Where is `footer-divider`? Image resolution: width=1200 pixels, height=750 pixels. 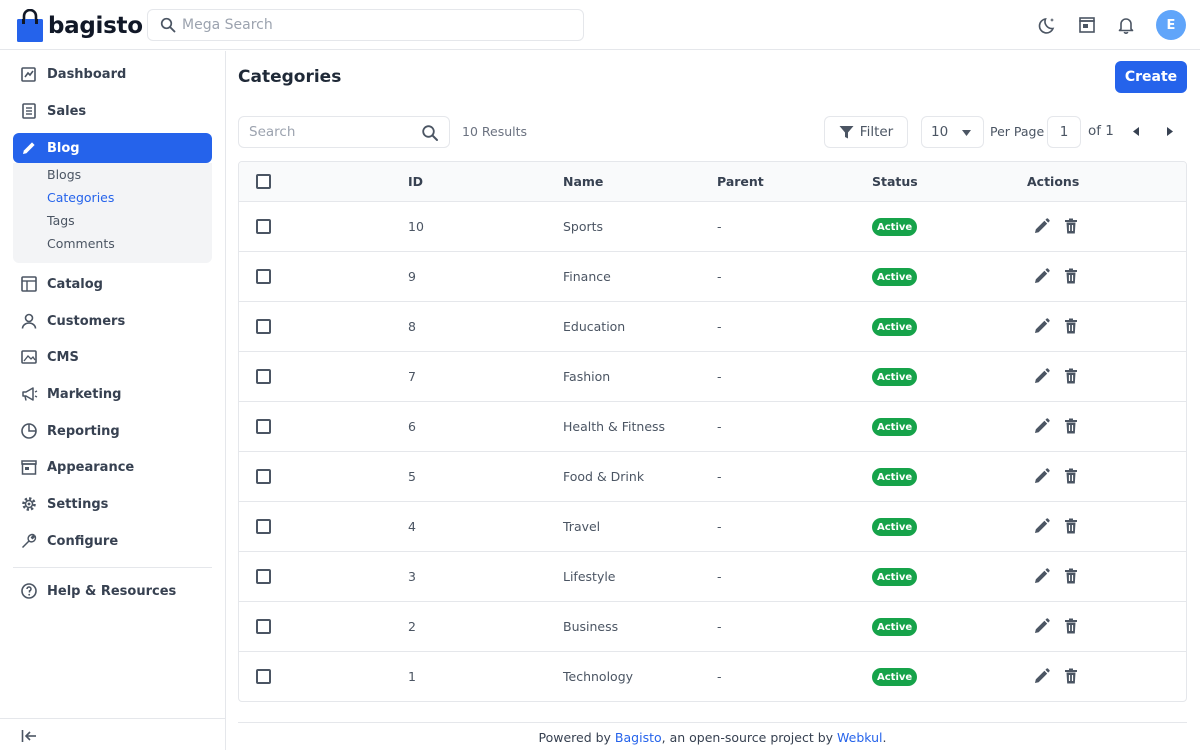
footer-divider is located at coordinates (712, 722).